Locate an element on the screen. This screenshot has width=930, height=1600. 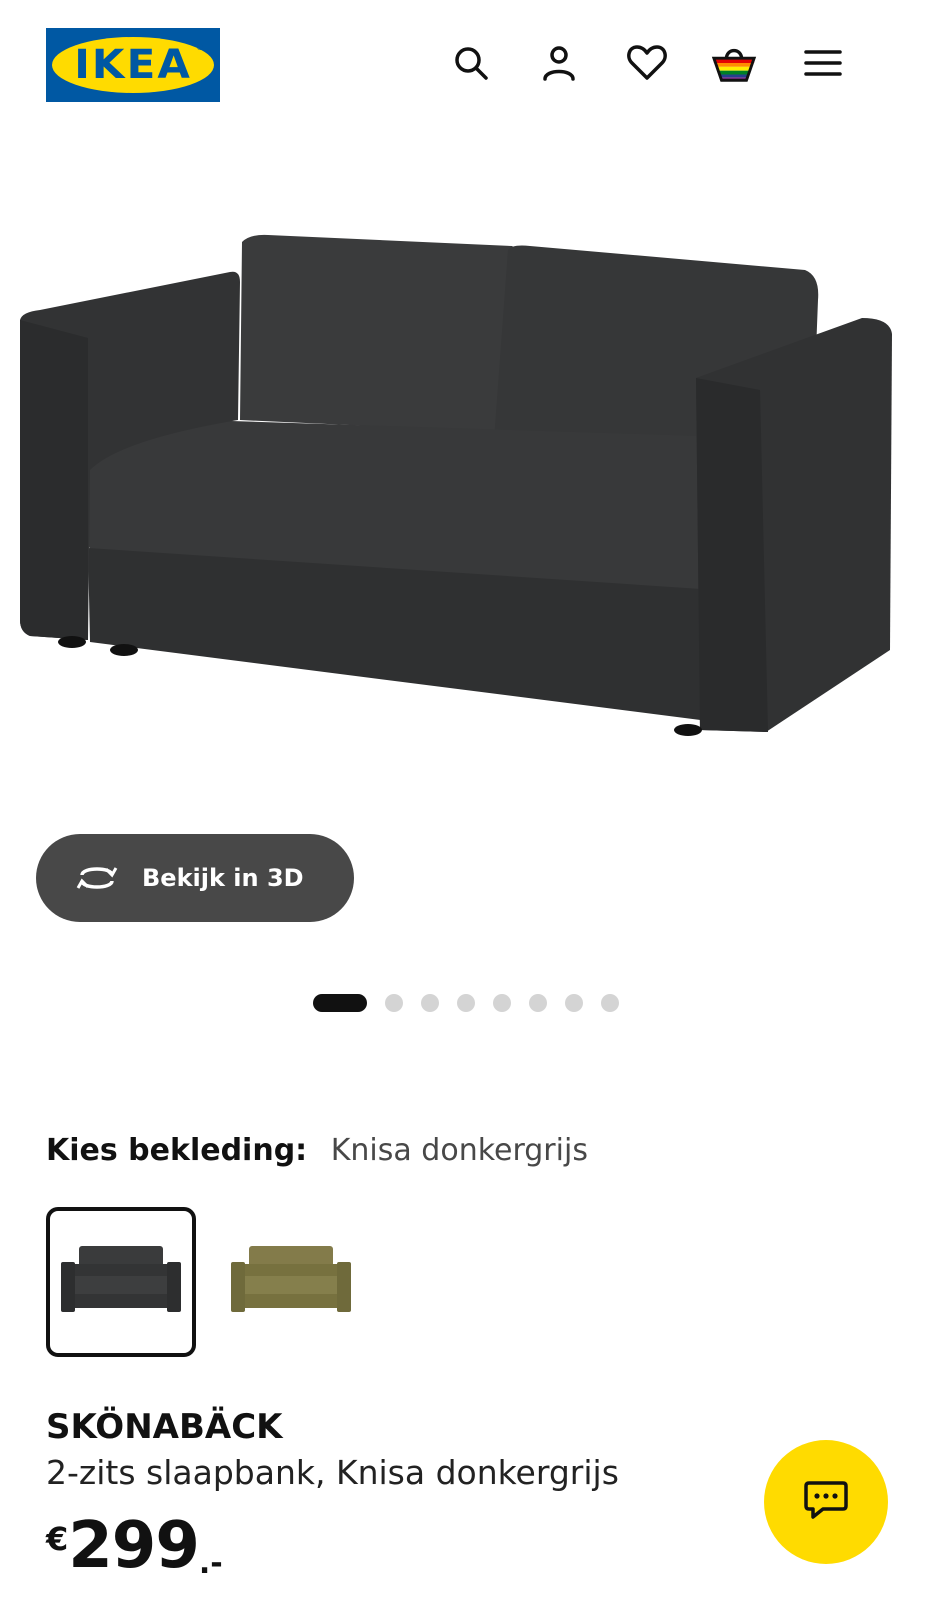
price-currency: € is located at coordinates (57, 1539).